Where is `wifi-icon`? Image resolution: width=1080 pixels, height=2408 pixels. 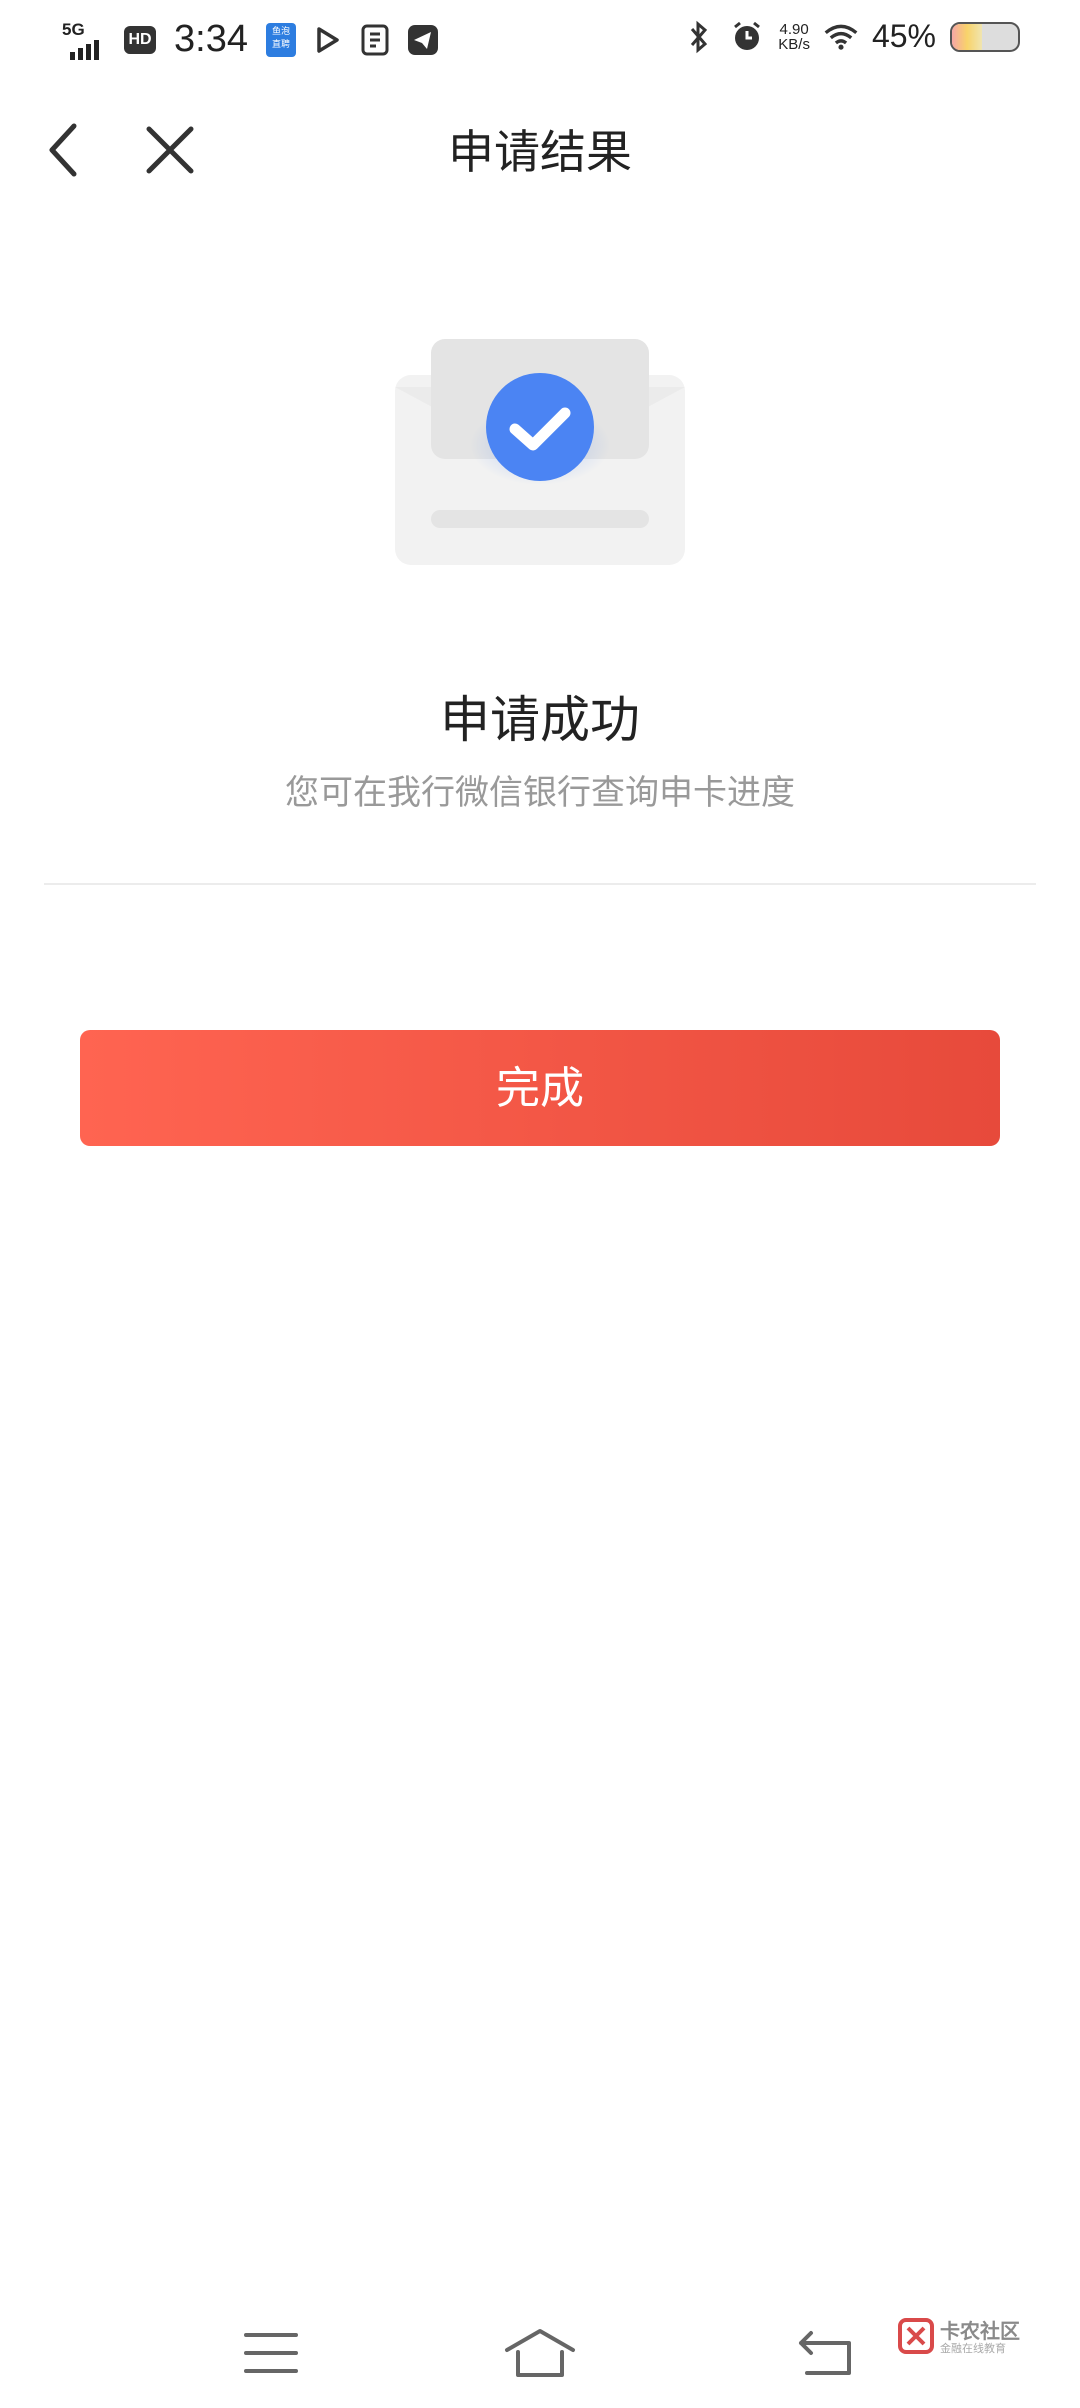 wifi-icon is located at coordinates (841, 37).